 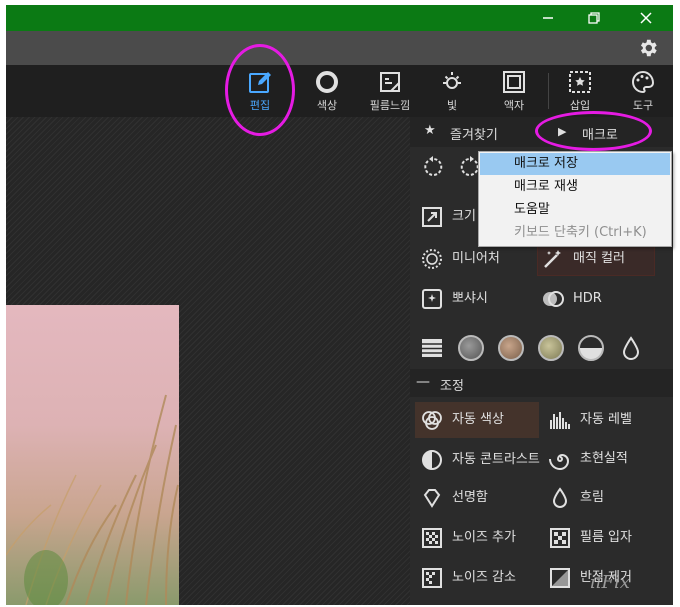 What do you see at coordinates (390, 82) in the screenshot?
I see `film-icon` at bounding box center [390, 82].